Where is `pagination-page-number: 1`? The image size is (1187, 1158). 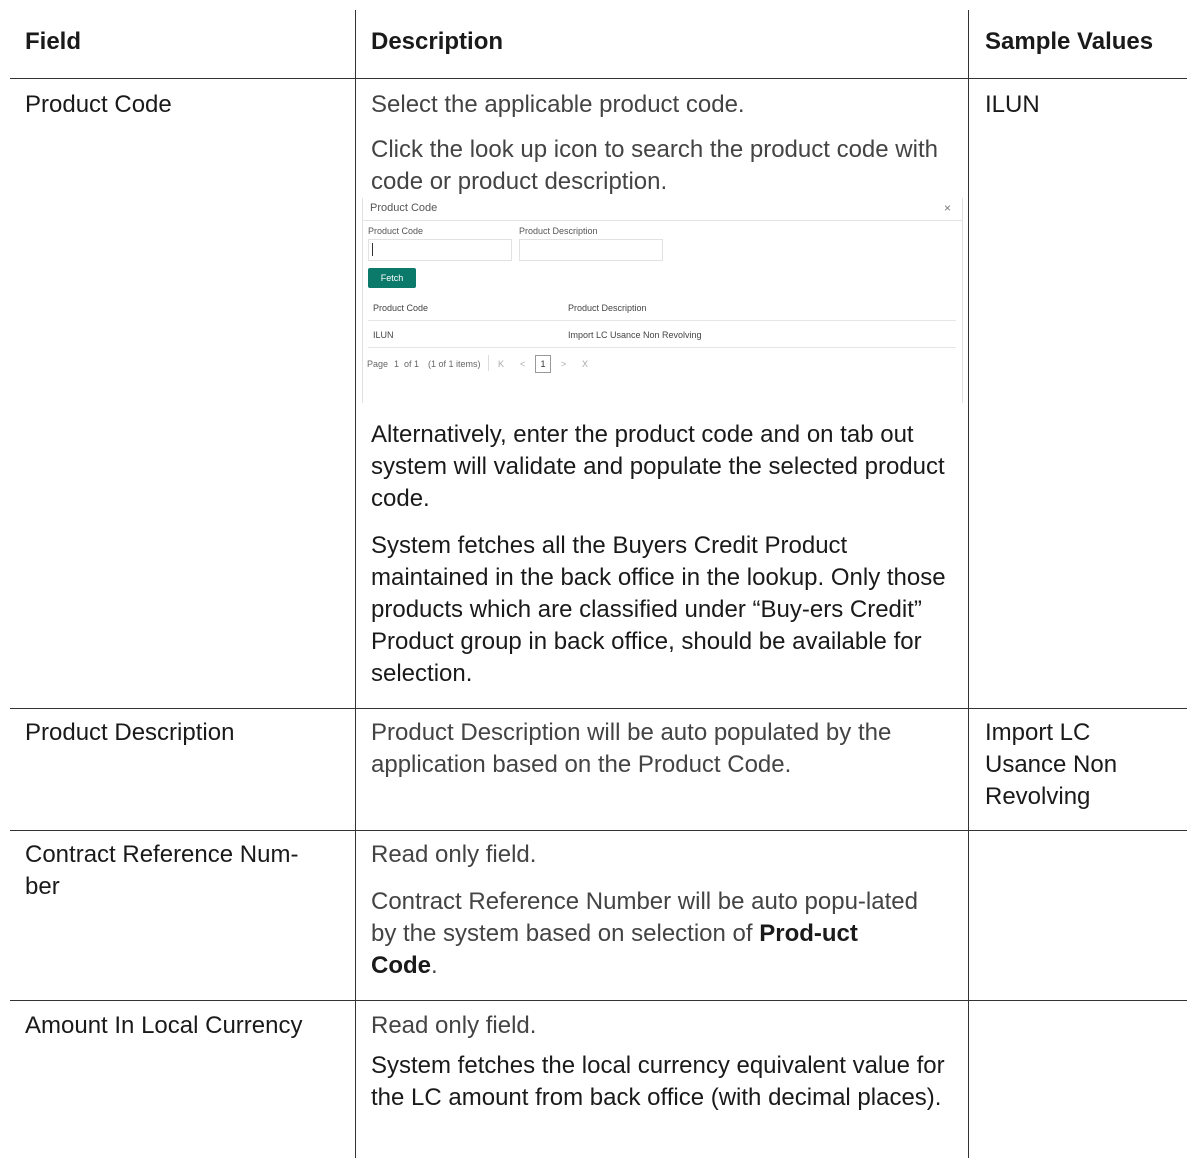 pagination-page-number: 1 is located at coordinates (397, 364).